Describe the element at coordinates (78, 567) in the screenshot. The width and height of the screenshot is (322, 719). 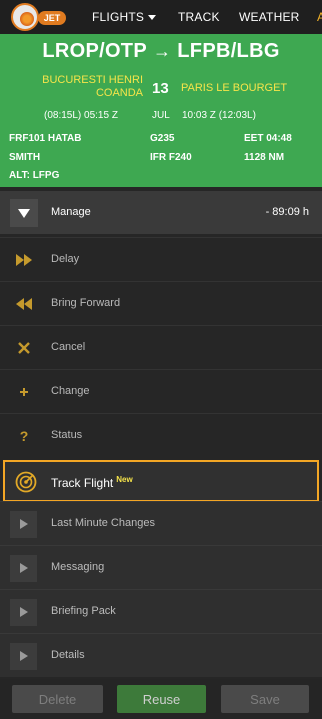
I see `section-label: Messaging` at that location.